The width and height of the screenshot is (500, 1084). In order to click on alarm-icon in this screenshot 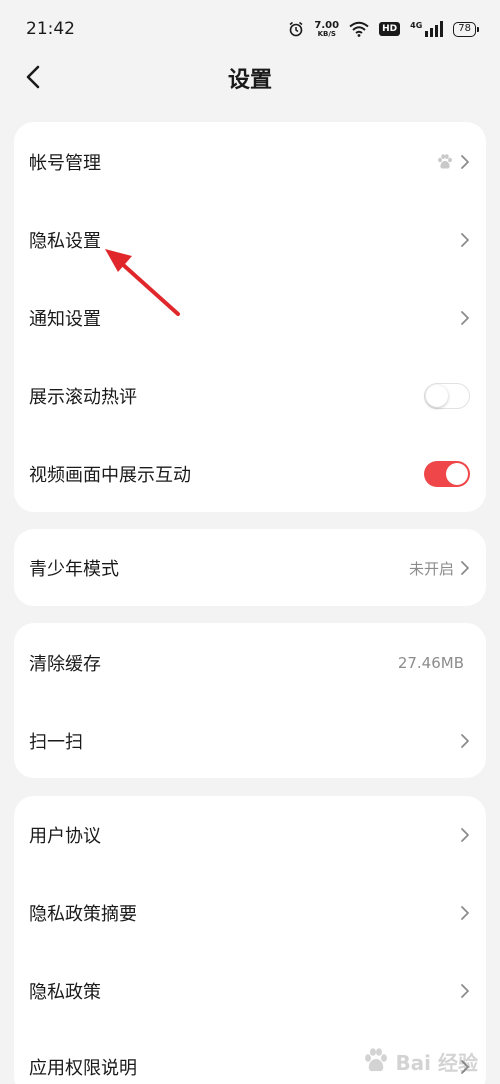, I will do `click(296, 29)`.